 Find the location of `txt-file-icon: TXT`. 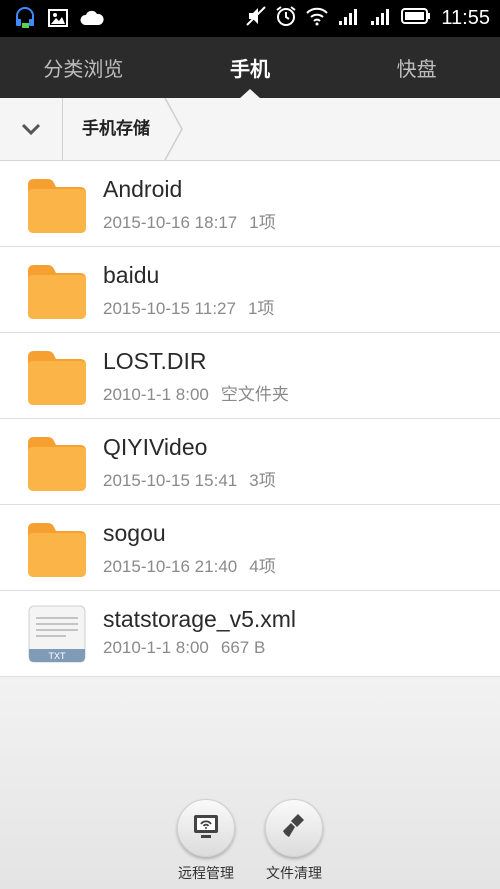

txt-file-icon: TXT is located at coordinates (57, 634).